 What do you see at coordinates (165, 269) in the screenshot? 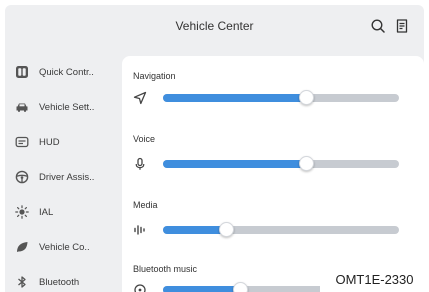
I see `bluetooth-music-volume-label: Bluetooth music` at bounding box center [165, 269].